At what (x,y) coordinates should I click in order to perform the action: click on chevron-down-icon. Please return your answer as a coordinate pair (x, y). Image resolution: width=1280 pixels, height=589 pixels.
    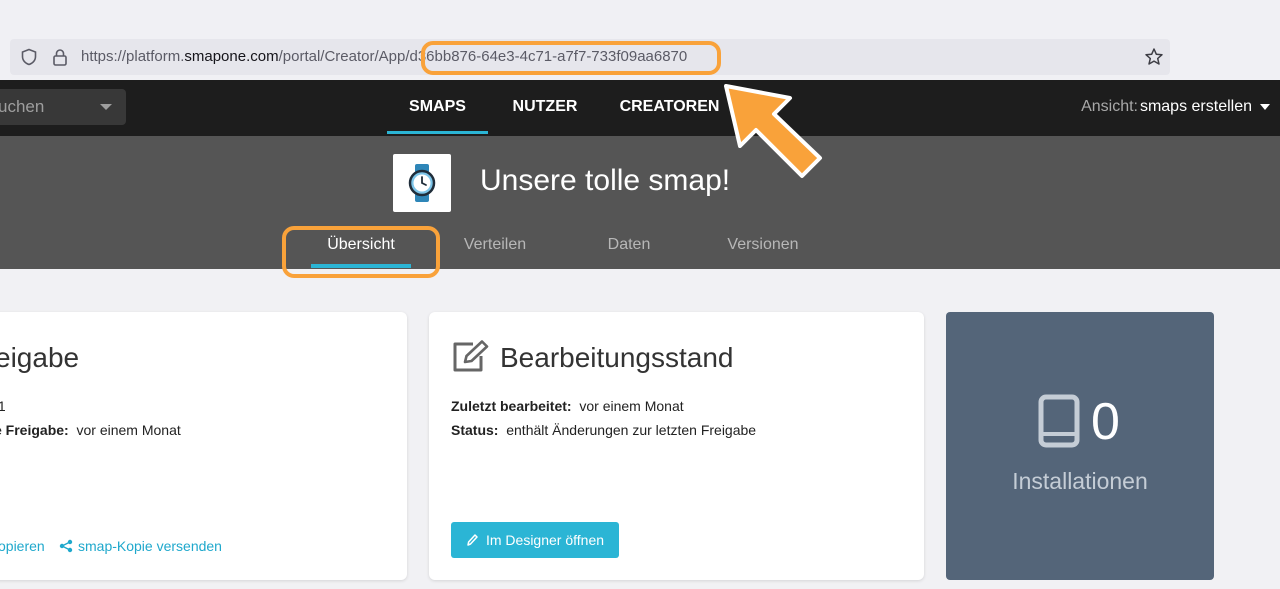
    Looking at the image, I should click on (106, 107).